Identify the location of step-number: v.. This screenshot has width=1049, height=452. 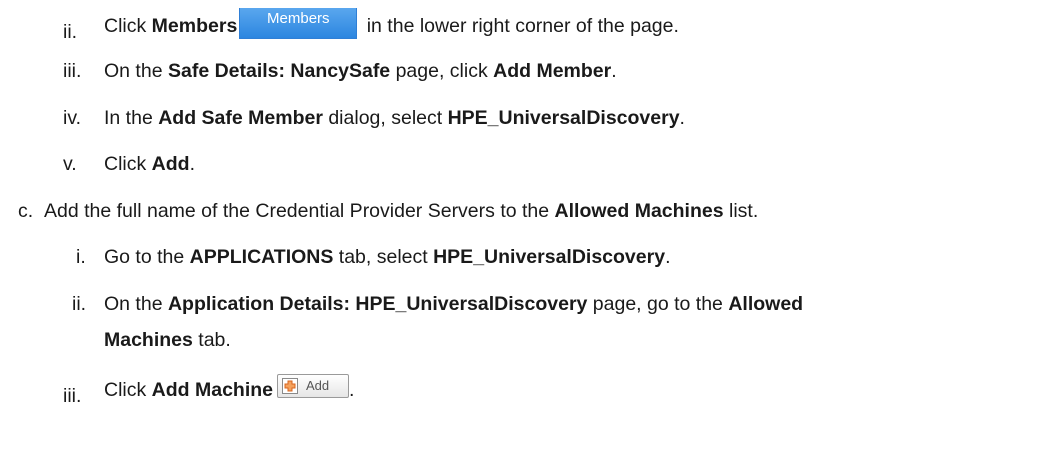
(70, 164).